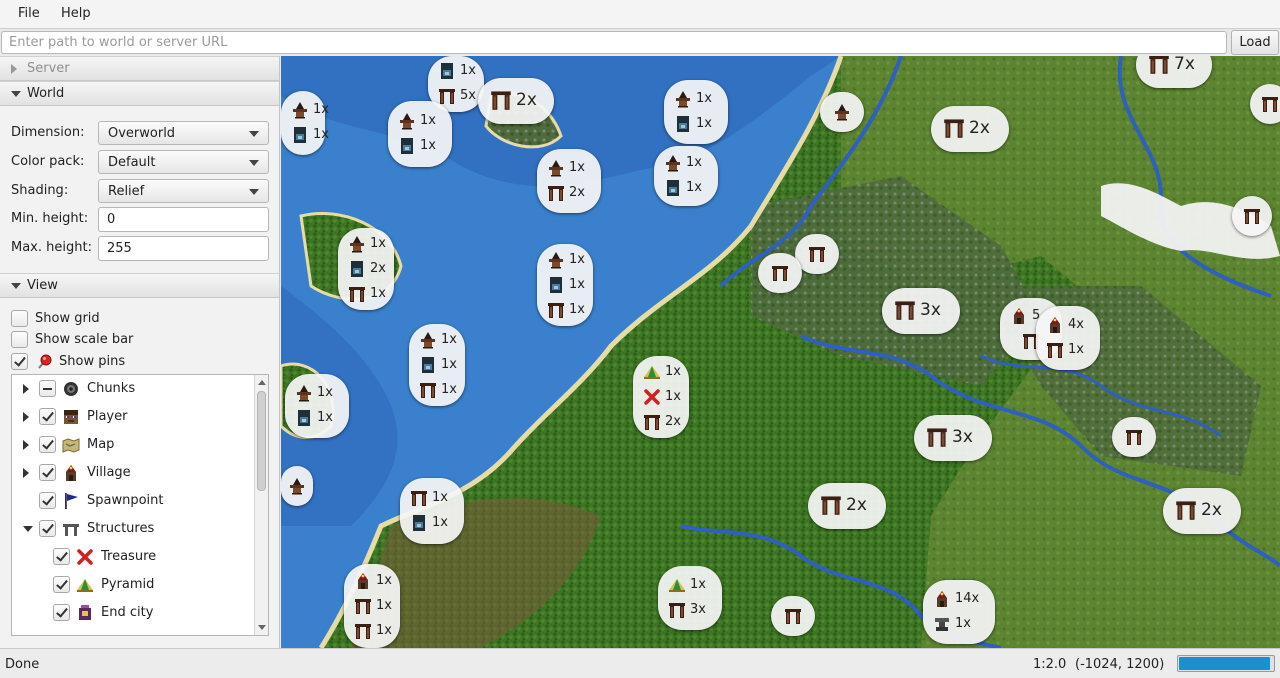 The width and height of the screenshot is (1280, 678). What do you see at coordinates (71, 529) in the screenshot?
I see `structures-icon` at bounding box center [71, 529].